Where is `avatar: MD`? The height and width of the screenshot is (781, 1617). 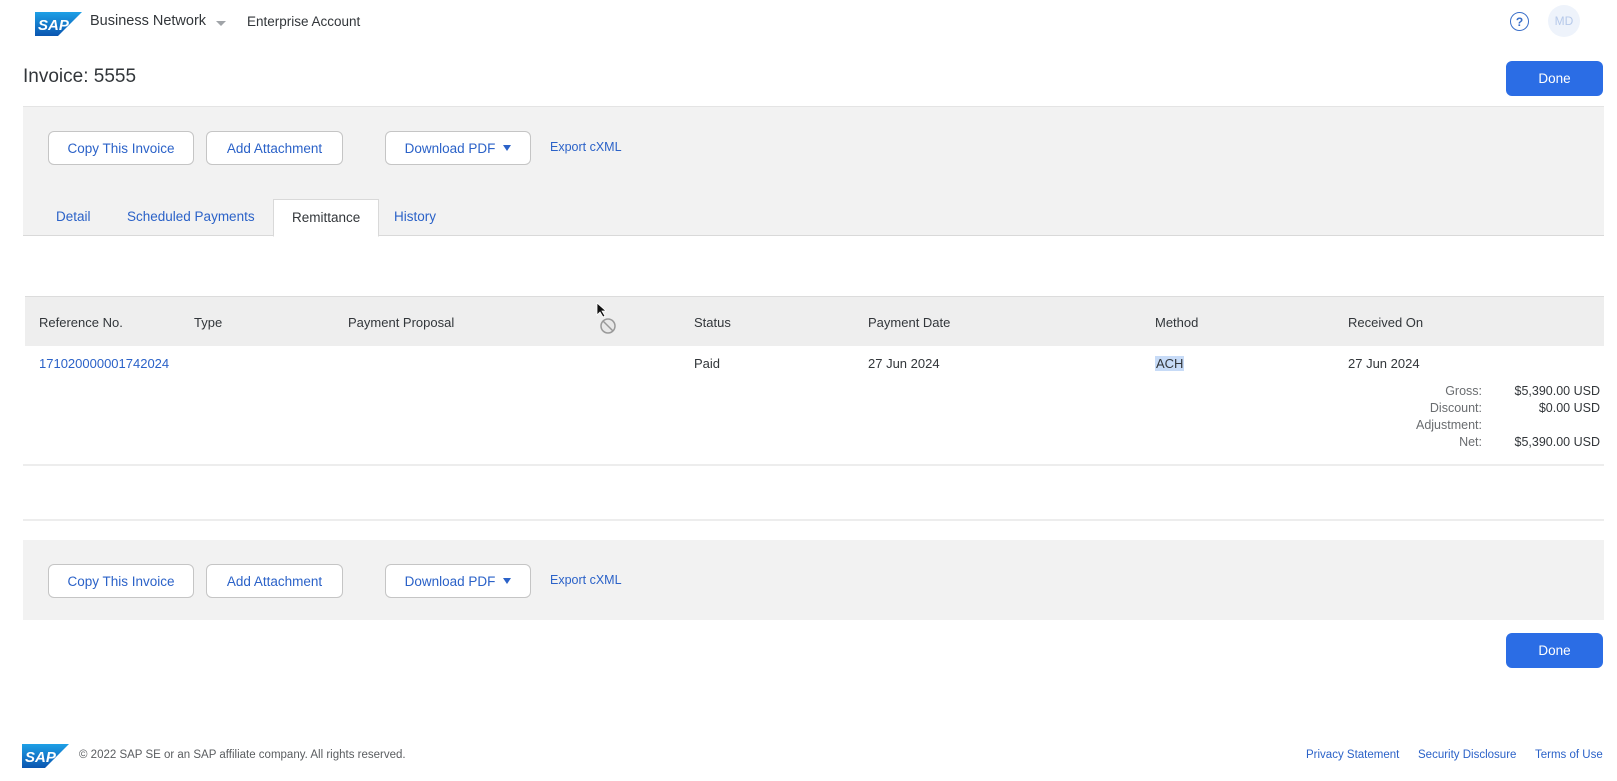
avatar: MD is located at coordinates (1564, 21).